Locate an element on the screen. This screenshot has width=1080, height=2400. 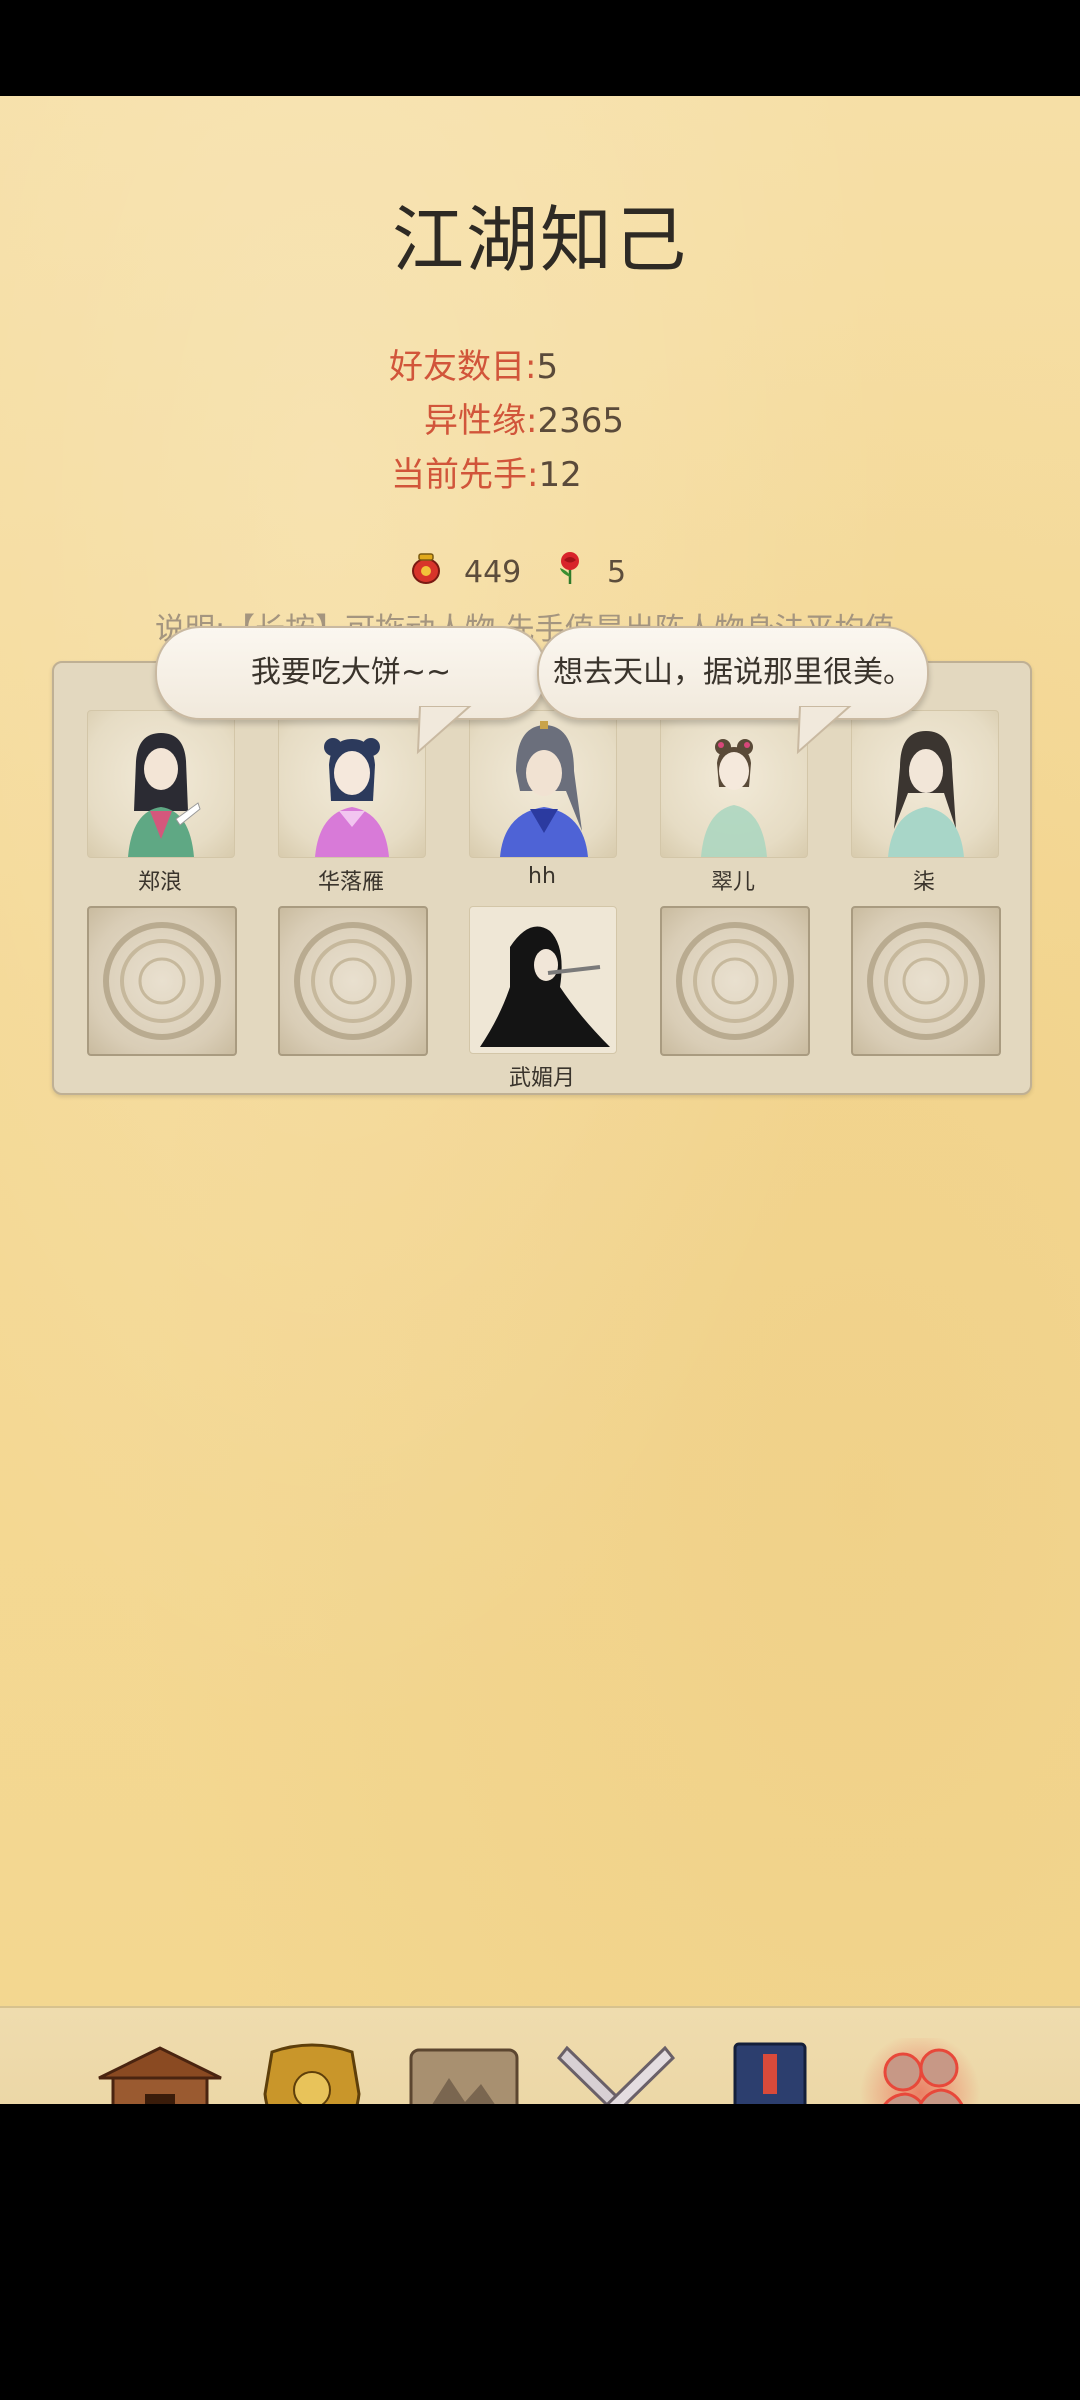
speech-bubble-2: 想去天山，据说那里很美。 is located at coordinates (733, 673).